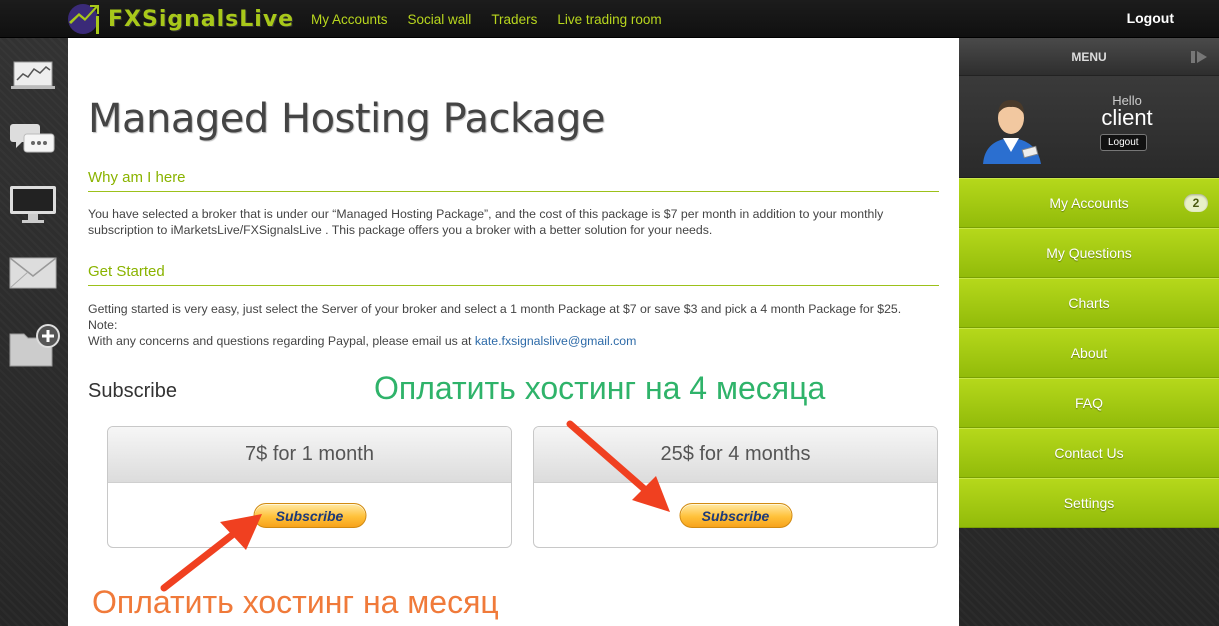 Image resolution: width=1219 pixels, height=626 pixels. I want to click on support-email-link: kate.fxsignalslive@gmail.com, so click(555, 341).